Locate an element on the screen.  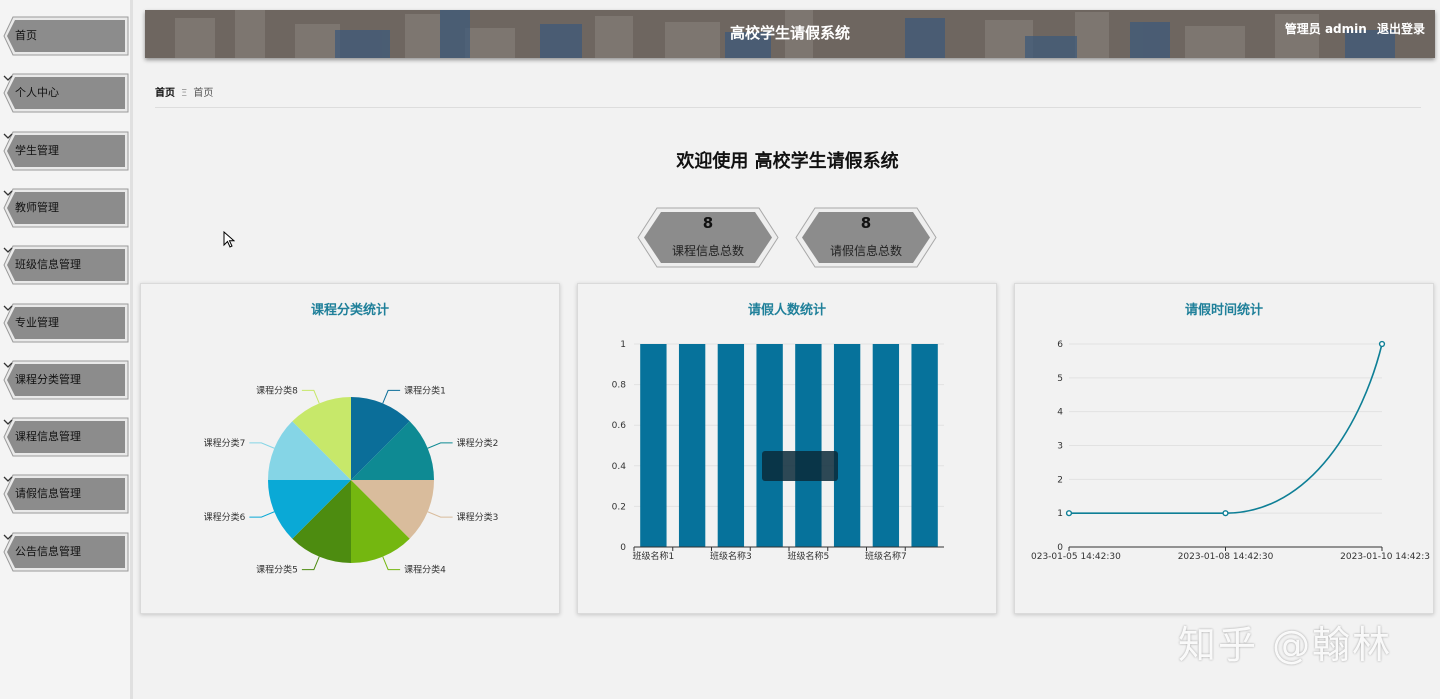
pie-label: 课程分类2 is located at coordinates (478, 443).